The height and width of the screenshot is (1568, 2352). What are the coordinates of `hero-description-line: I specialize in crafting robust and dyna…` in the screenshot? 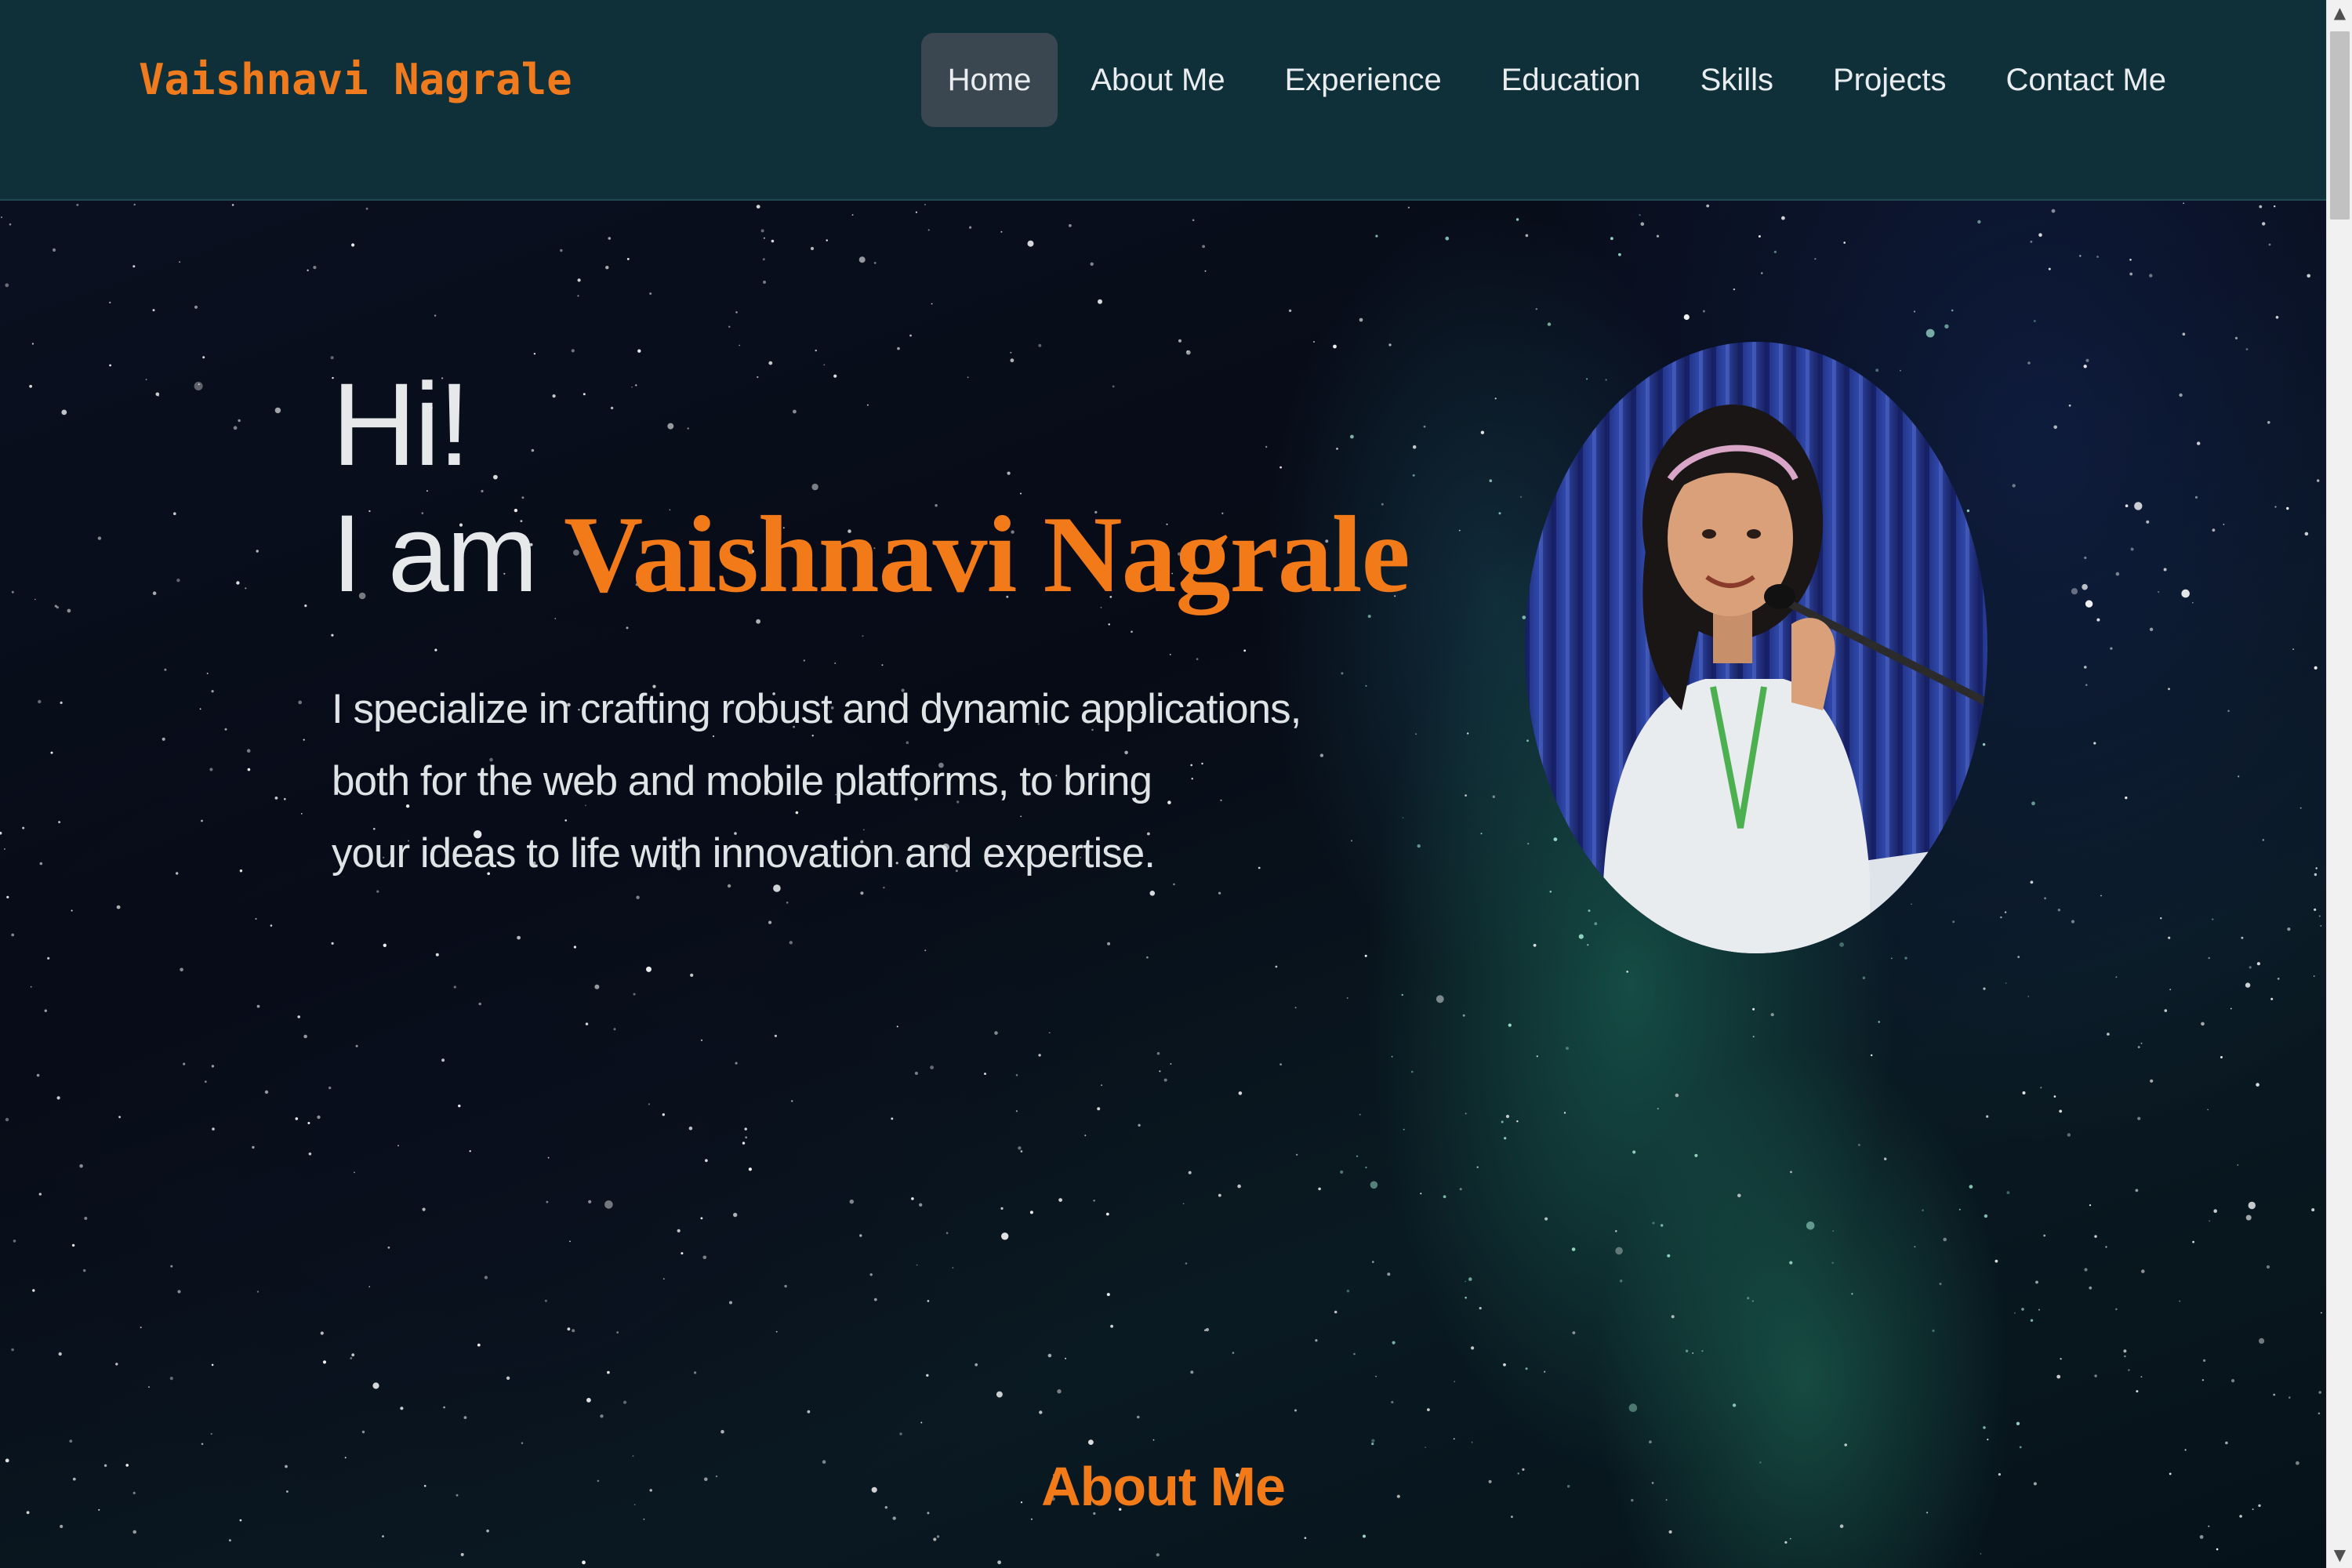 It's located at (816, 709).